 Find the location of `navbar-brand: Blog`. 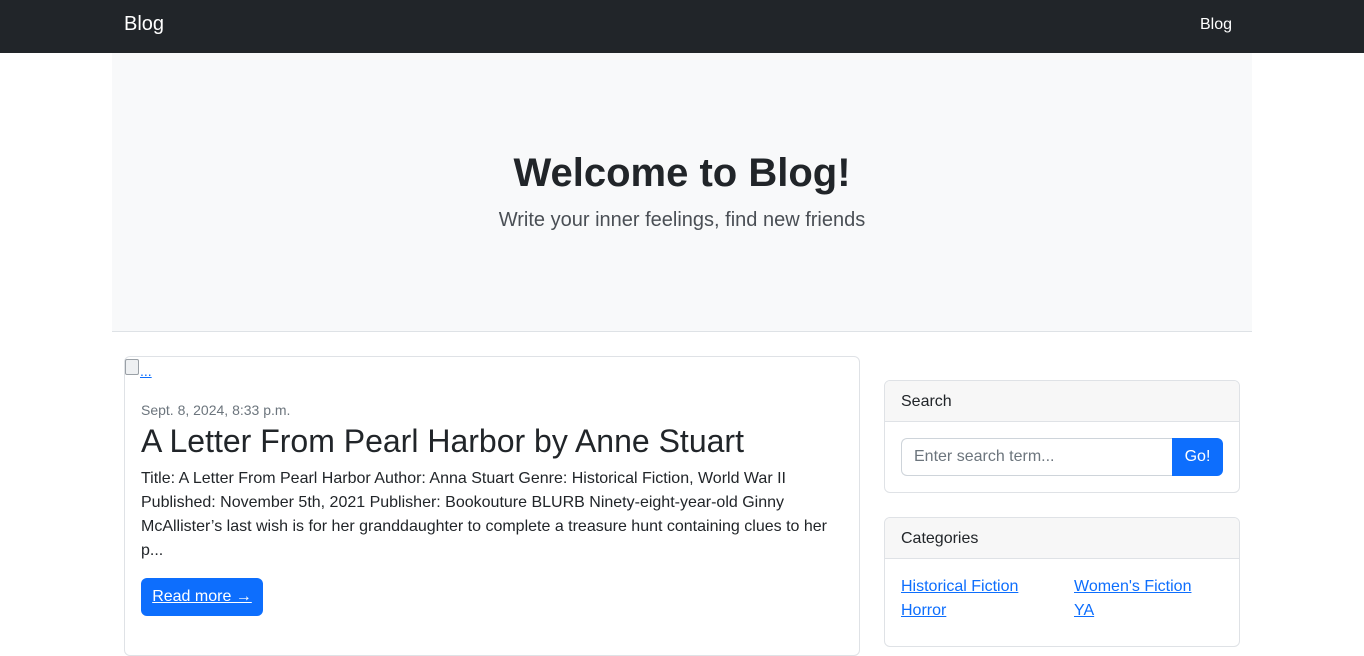

navbar-brand: Blog is located at coordinates (144, 24).